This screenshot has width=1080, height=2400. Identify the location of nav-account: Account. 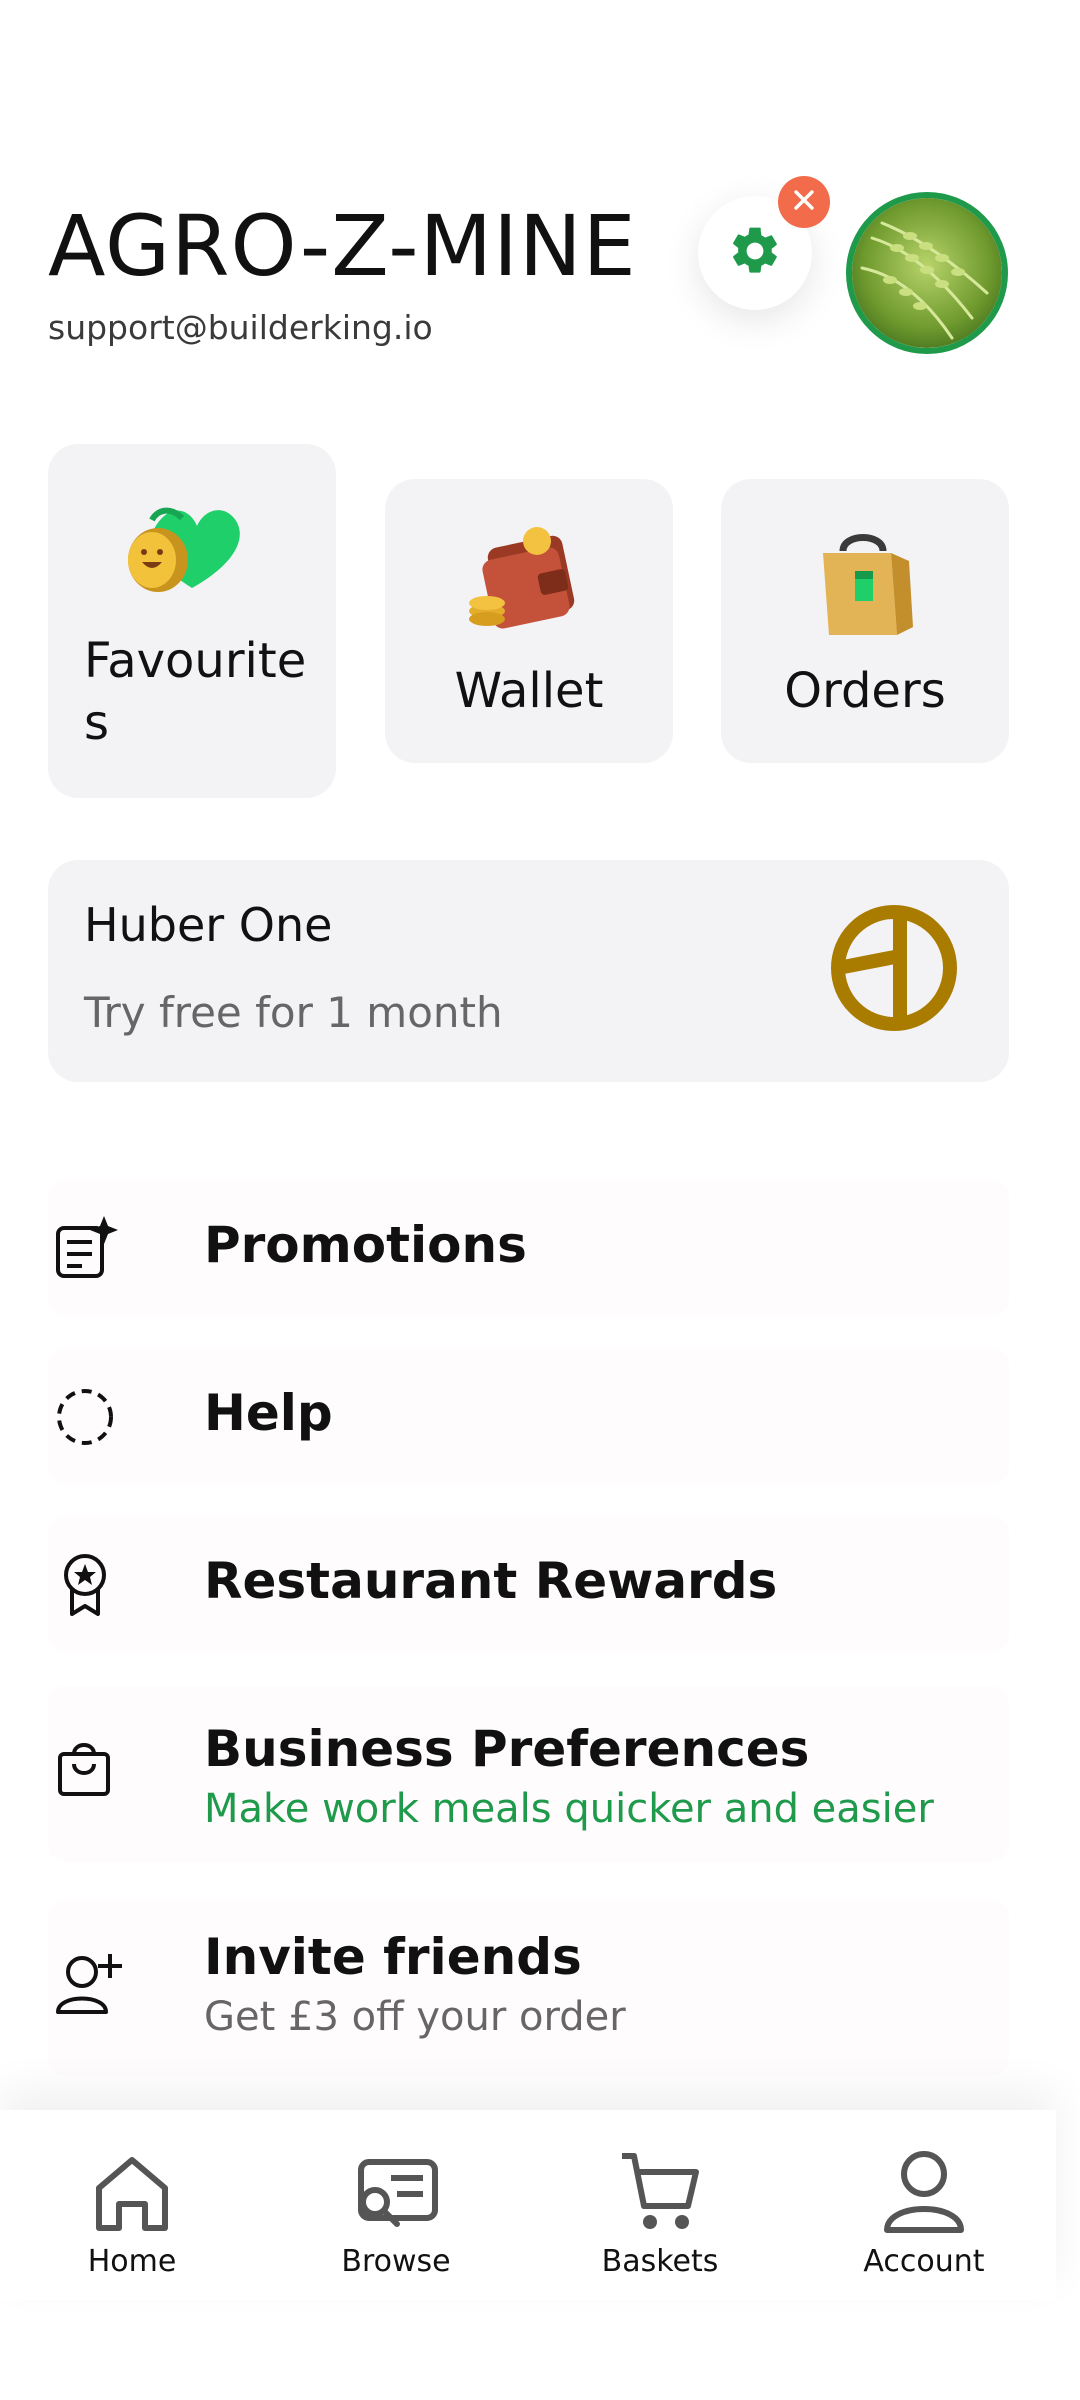
(924, 2205).